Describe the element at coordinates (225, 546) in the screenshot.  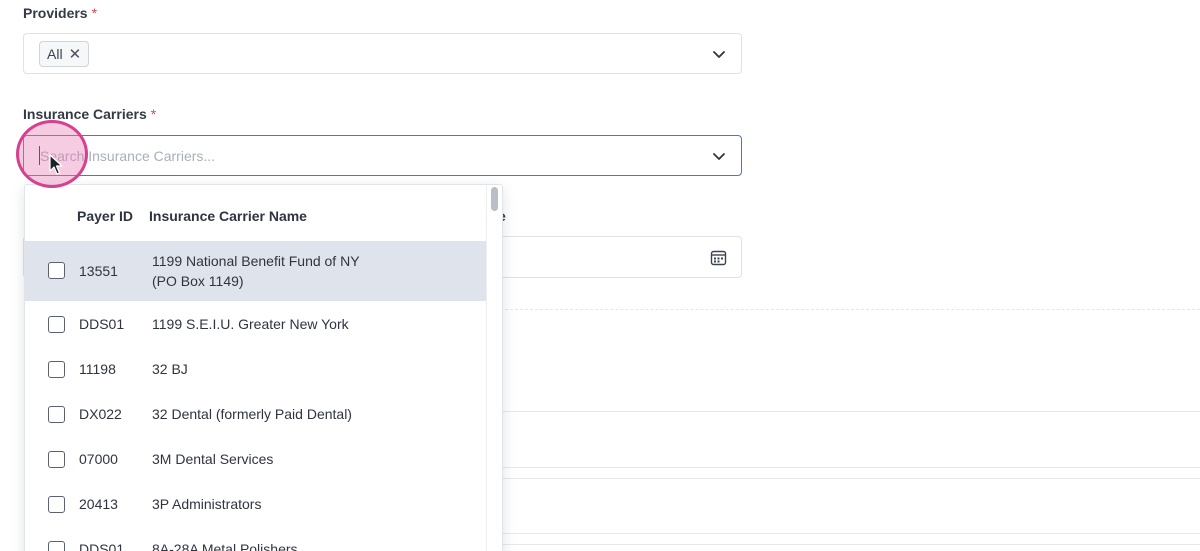
I see `carrier-name: 8A-28A Metal Polishers` at that location.